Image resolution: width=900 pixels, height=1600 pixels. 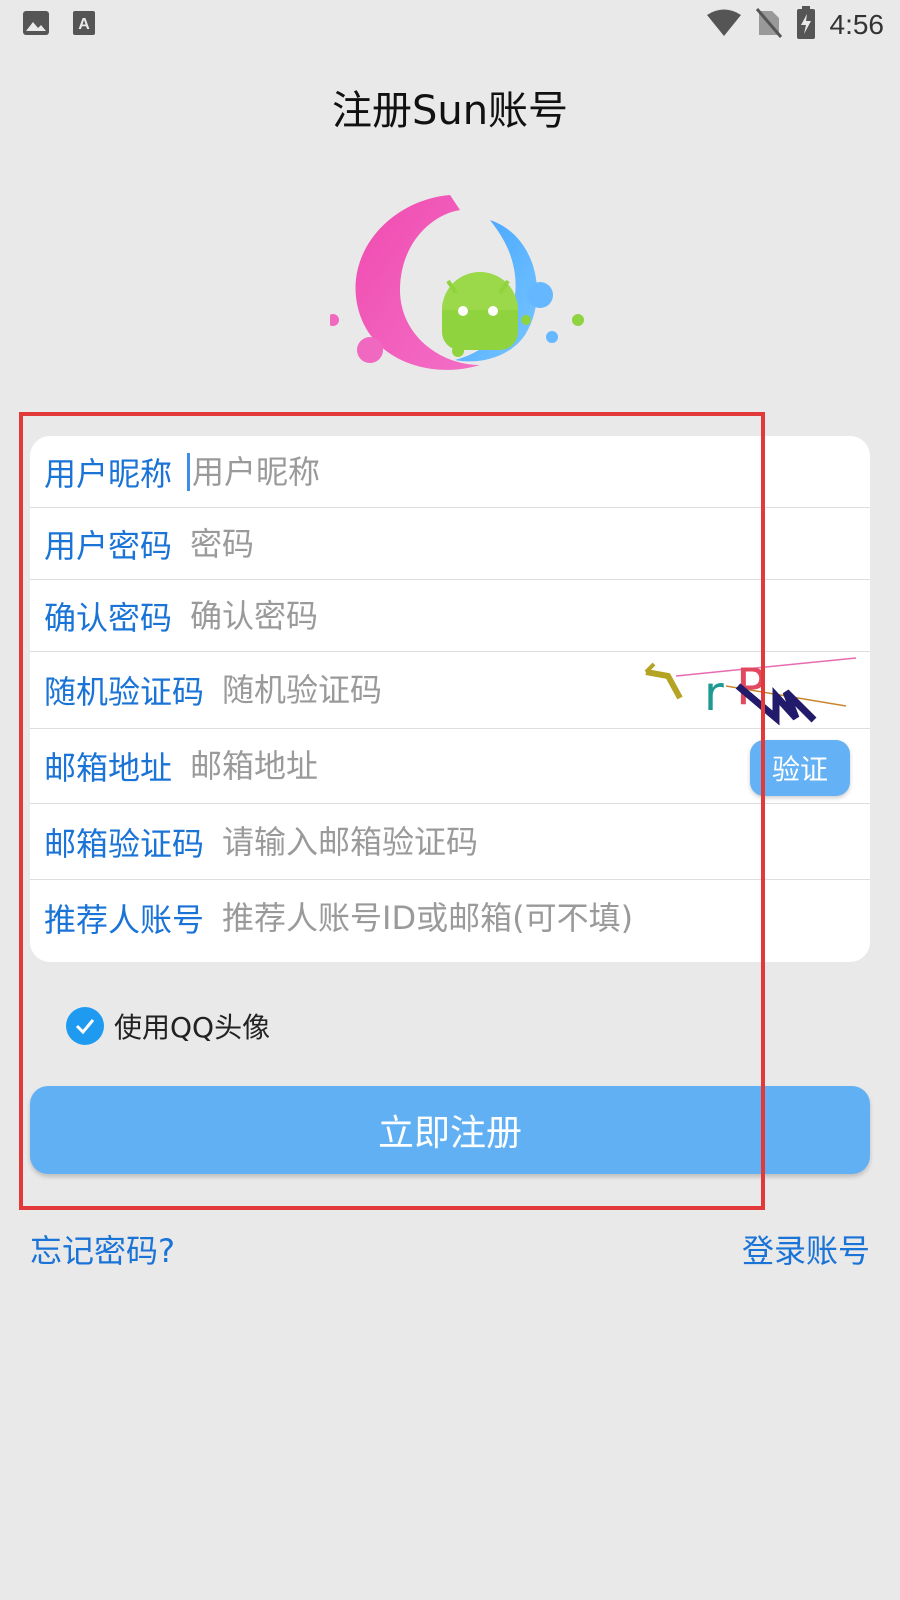 I want to click on nickname-label: 用户昵称, so click(x=108, y=473).